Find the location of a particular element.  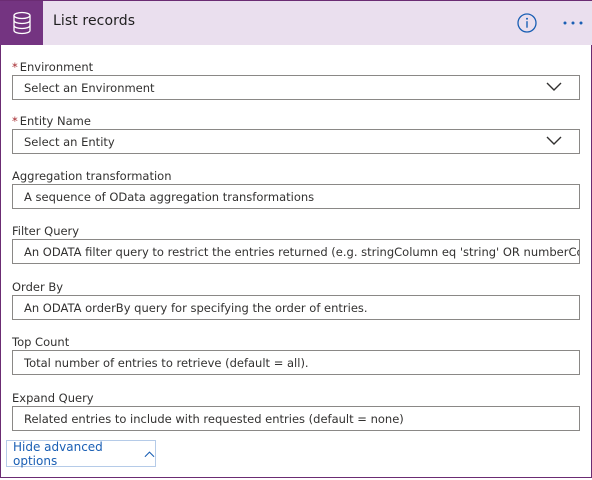

chevron-up-icon is located at coordinates (149, 453).